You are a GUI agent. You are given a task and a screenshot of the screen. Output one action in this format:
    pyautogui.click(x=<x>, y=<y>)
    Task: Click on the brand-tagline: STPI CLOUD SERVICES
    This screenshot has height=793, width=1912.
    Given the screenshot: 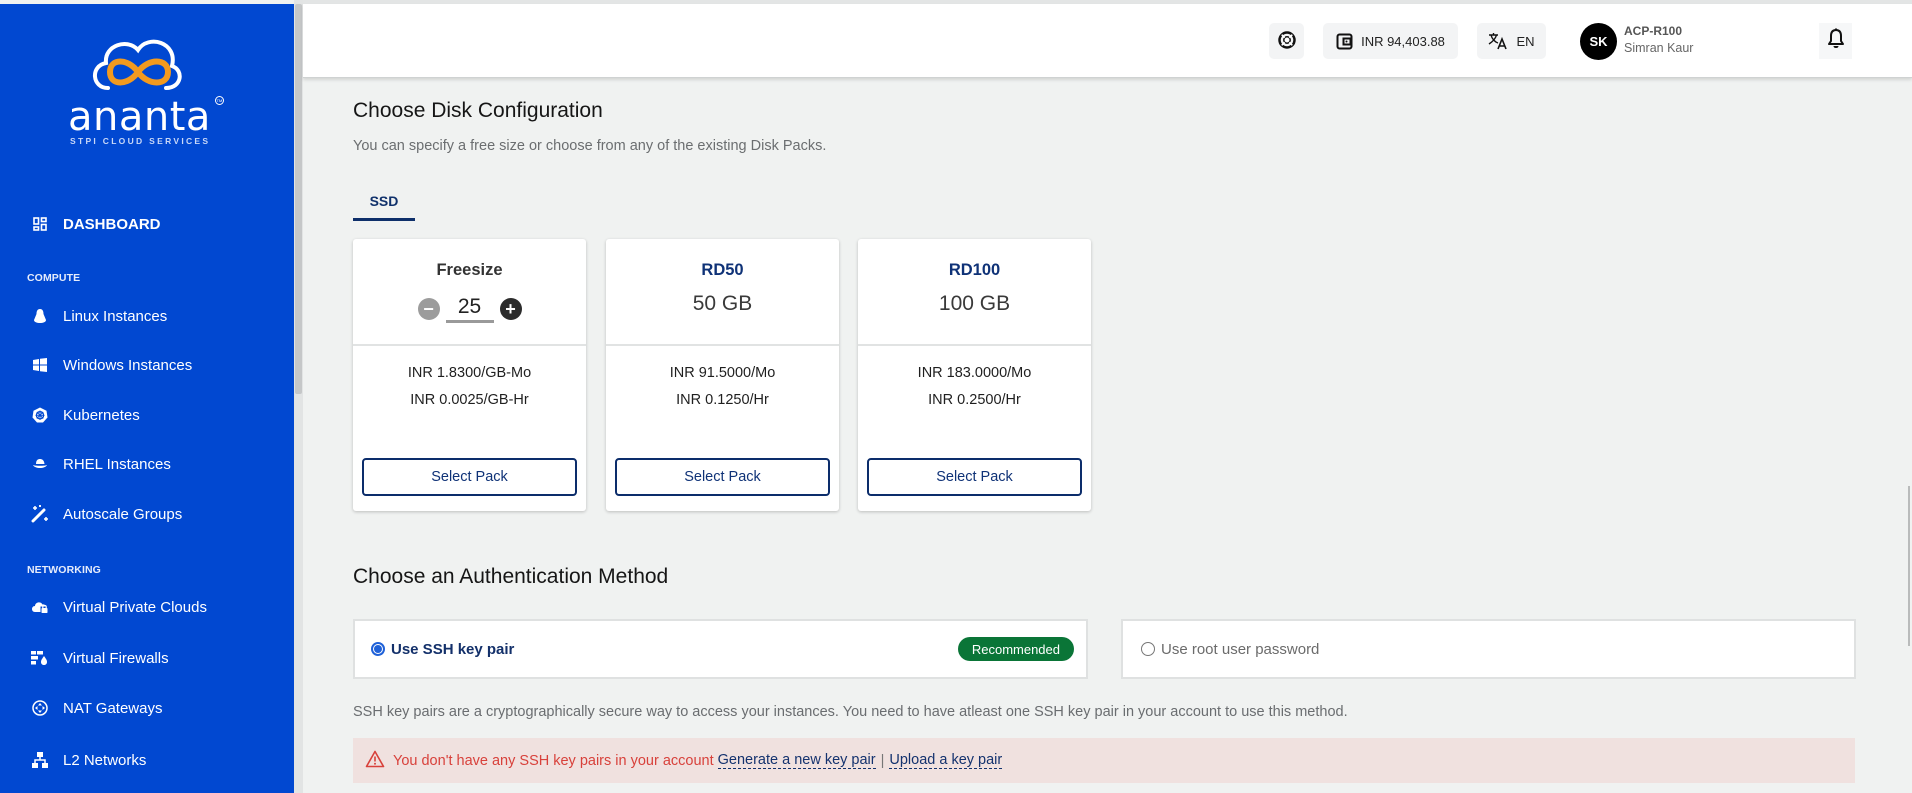 What is the action you would take?
    pyautogui.click(x=140, y=141)
    